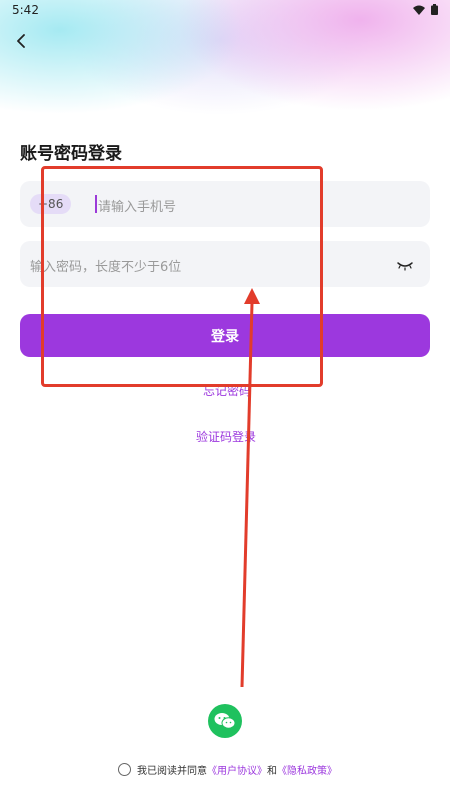 This screenshot has height=800, width=450. I want to click on wifi-icon, so click(419, 10).